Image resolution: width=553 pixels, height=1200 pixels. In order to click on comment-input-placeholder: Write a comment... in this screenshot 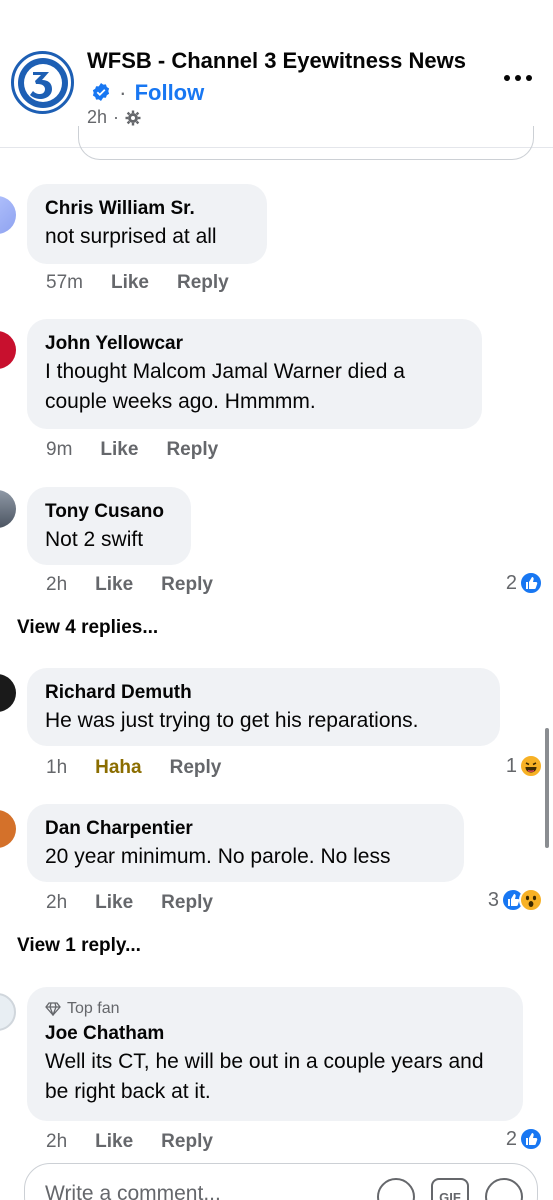, I will do `click(133, 1191)`.